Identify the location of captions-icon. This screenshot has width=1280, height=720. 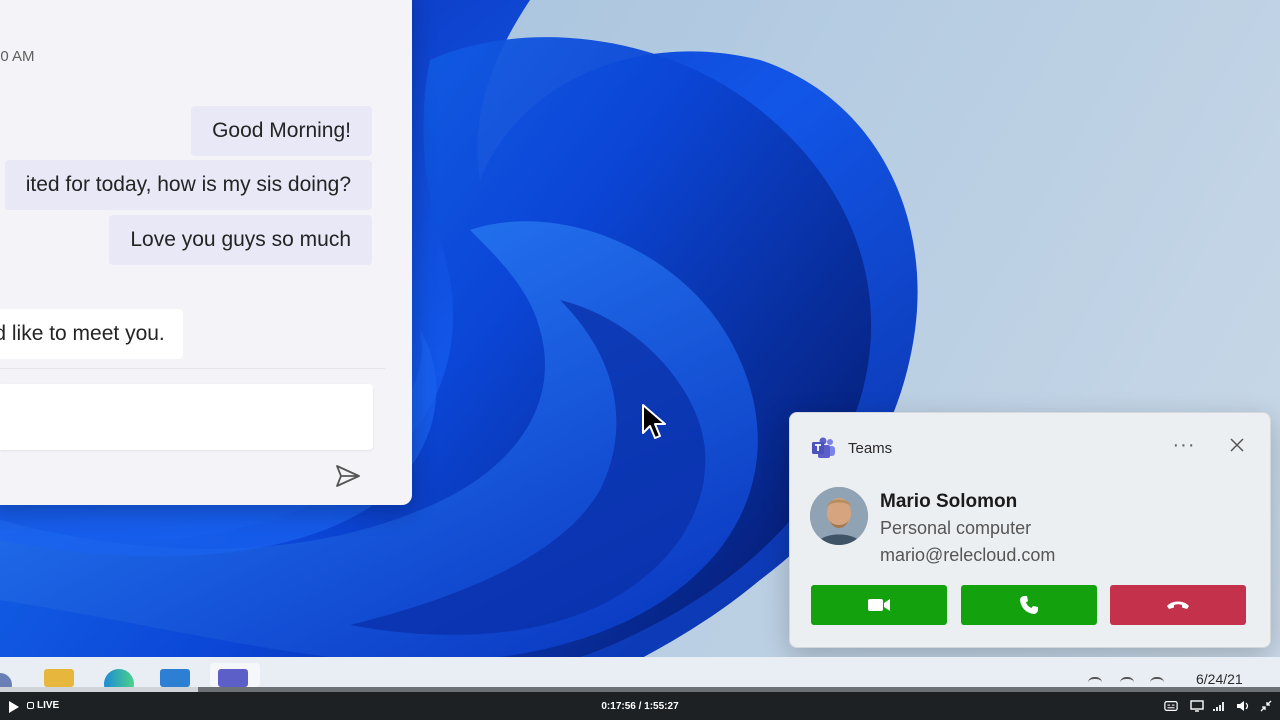
(1171, 706).